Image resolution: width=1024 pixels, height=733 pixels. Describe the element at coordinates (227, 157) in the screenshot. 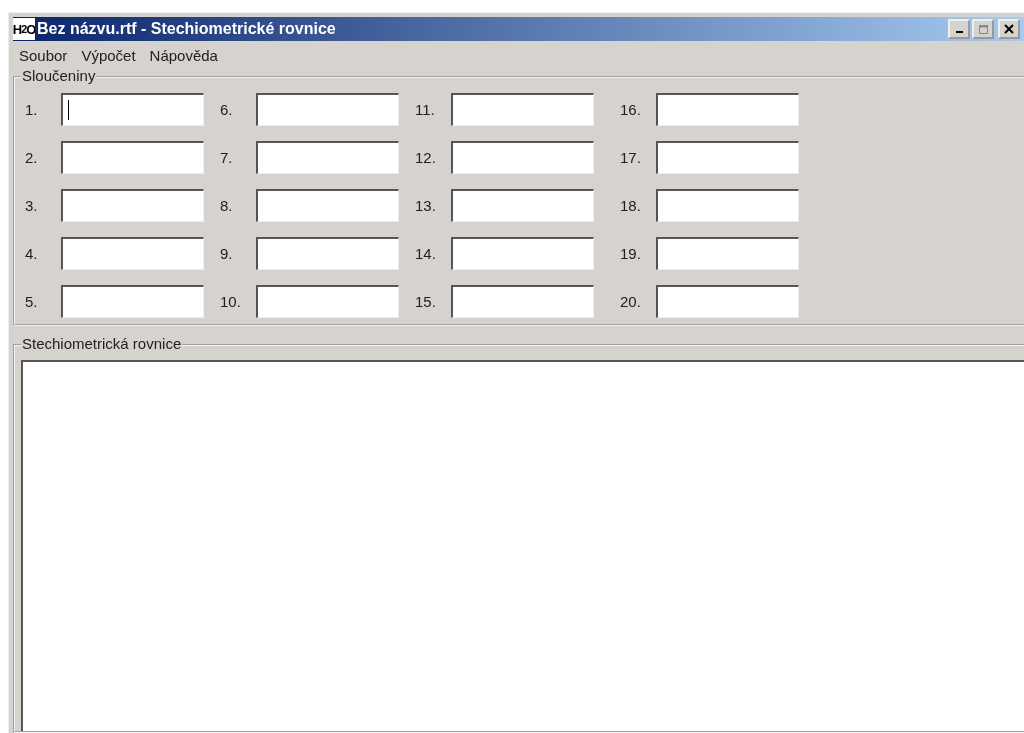

I see `field-label: 7.` at that location.